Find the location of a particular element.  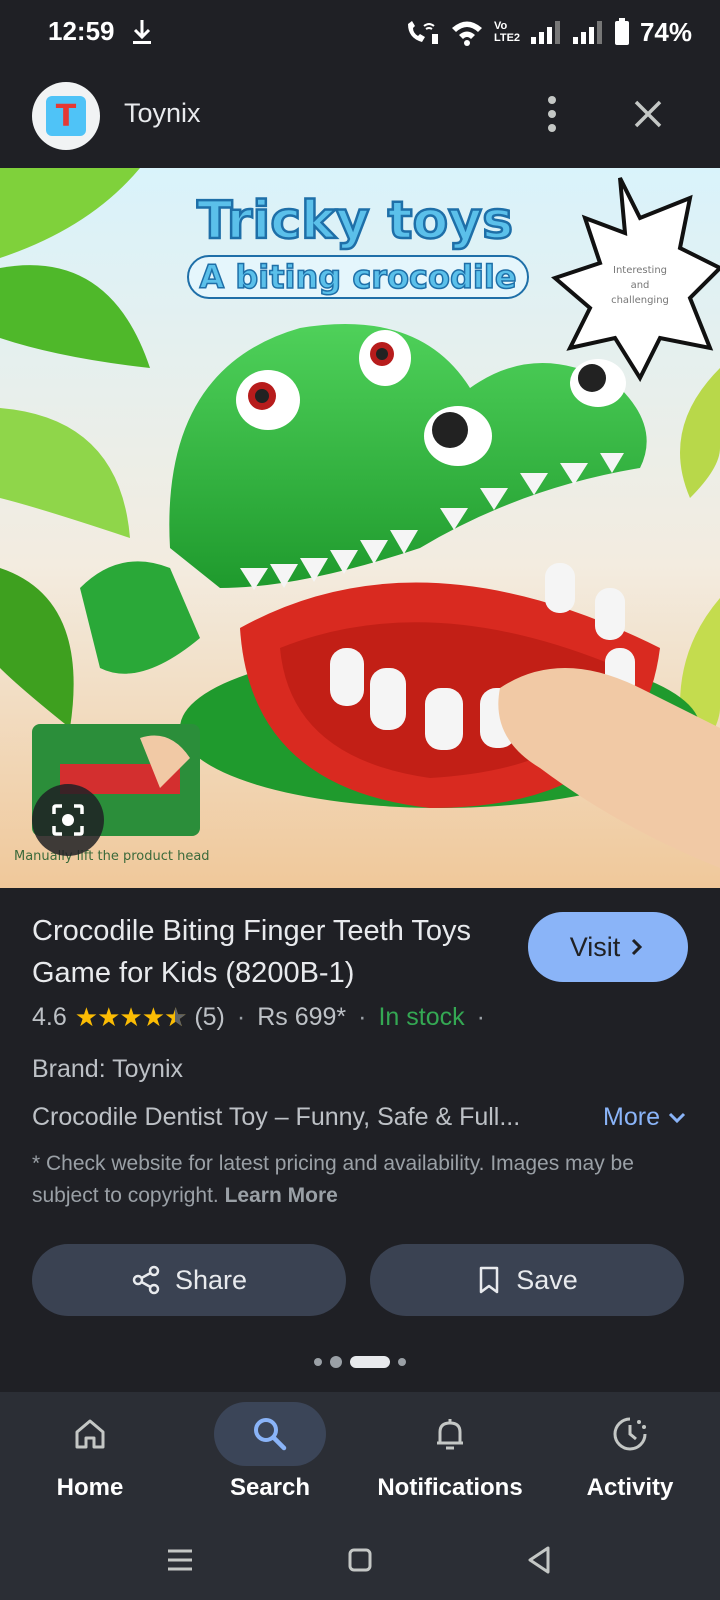

search-icon is located at coordinates (270, 1434).